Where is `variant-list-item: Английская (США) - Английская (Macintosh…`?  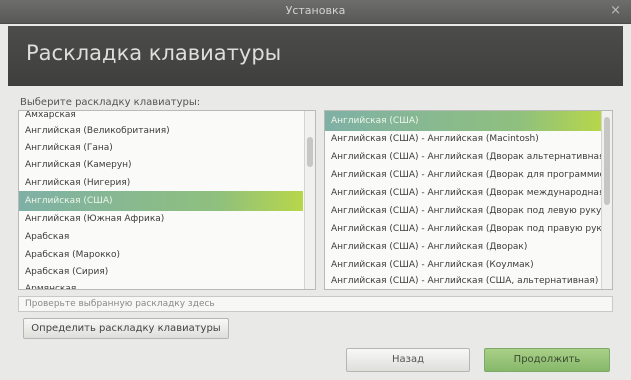 variant-list-item: Английская (США) - Английская (Macintosh… is located at coordinates (463, 139).